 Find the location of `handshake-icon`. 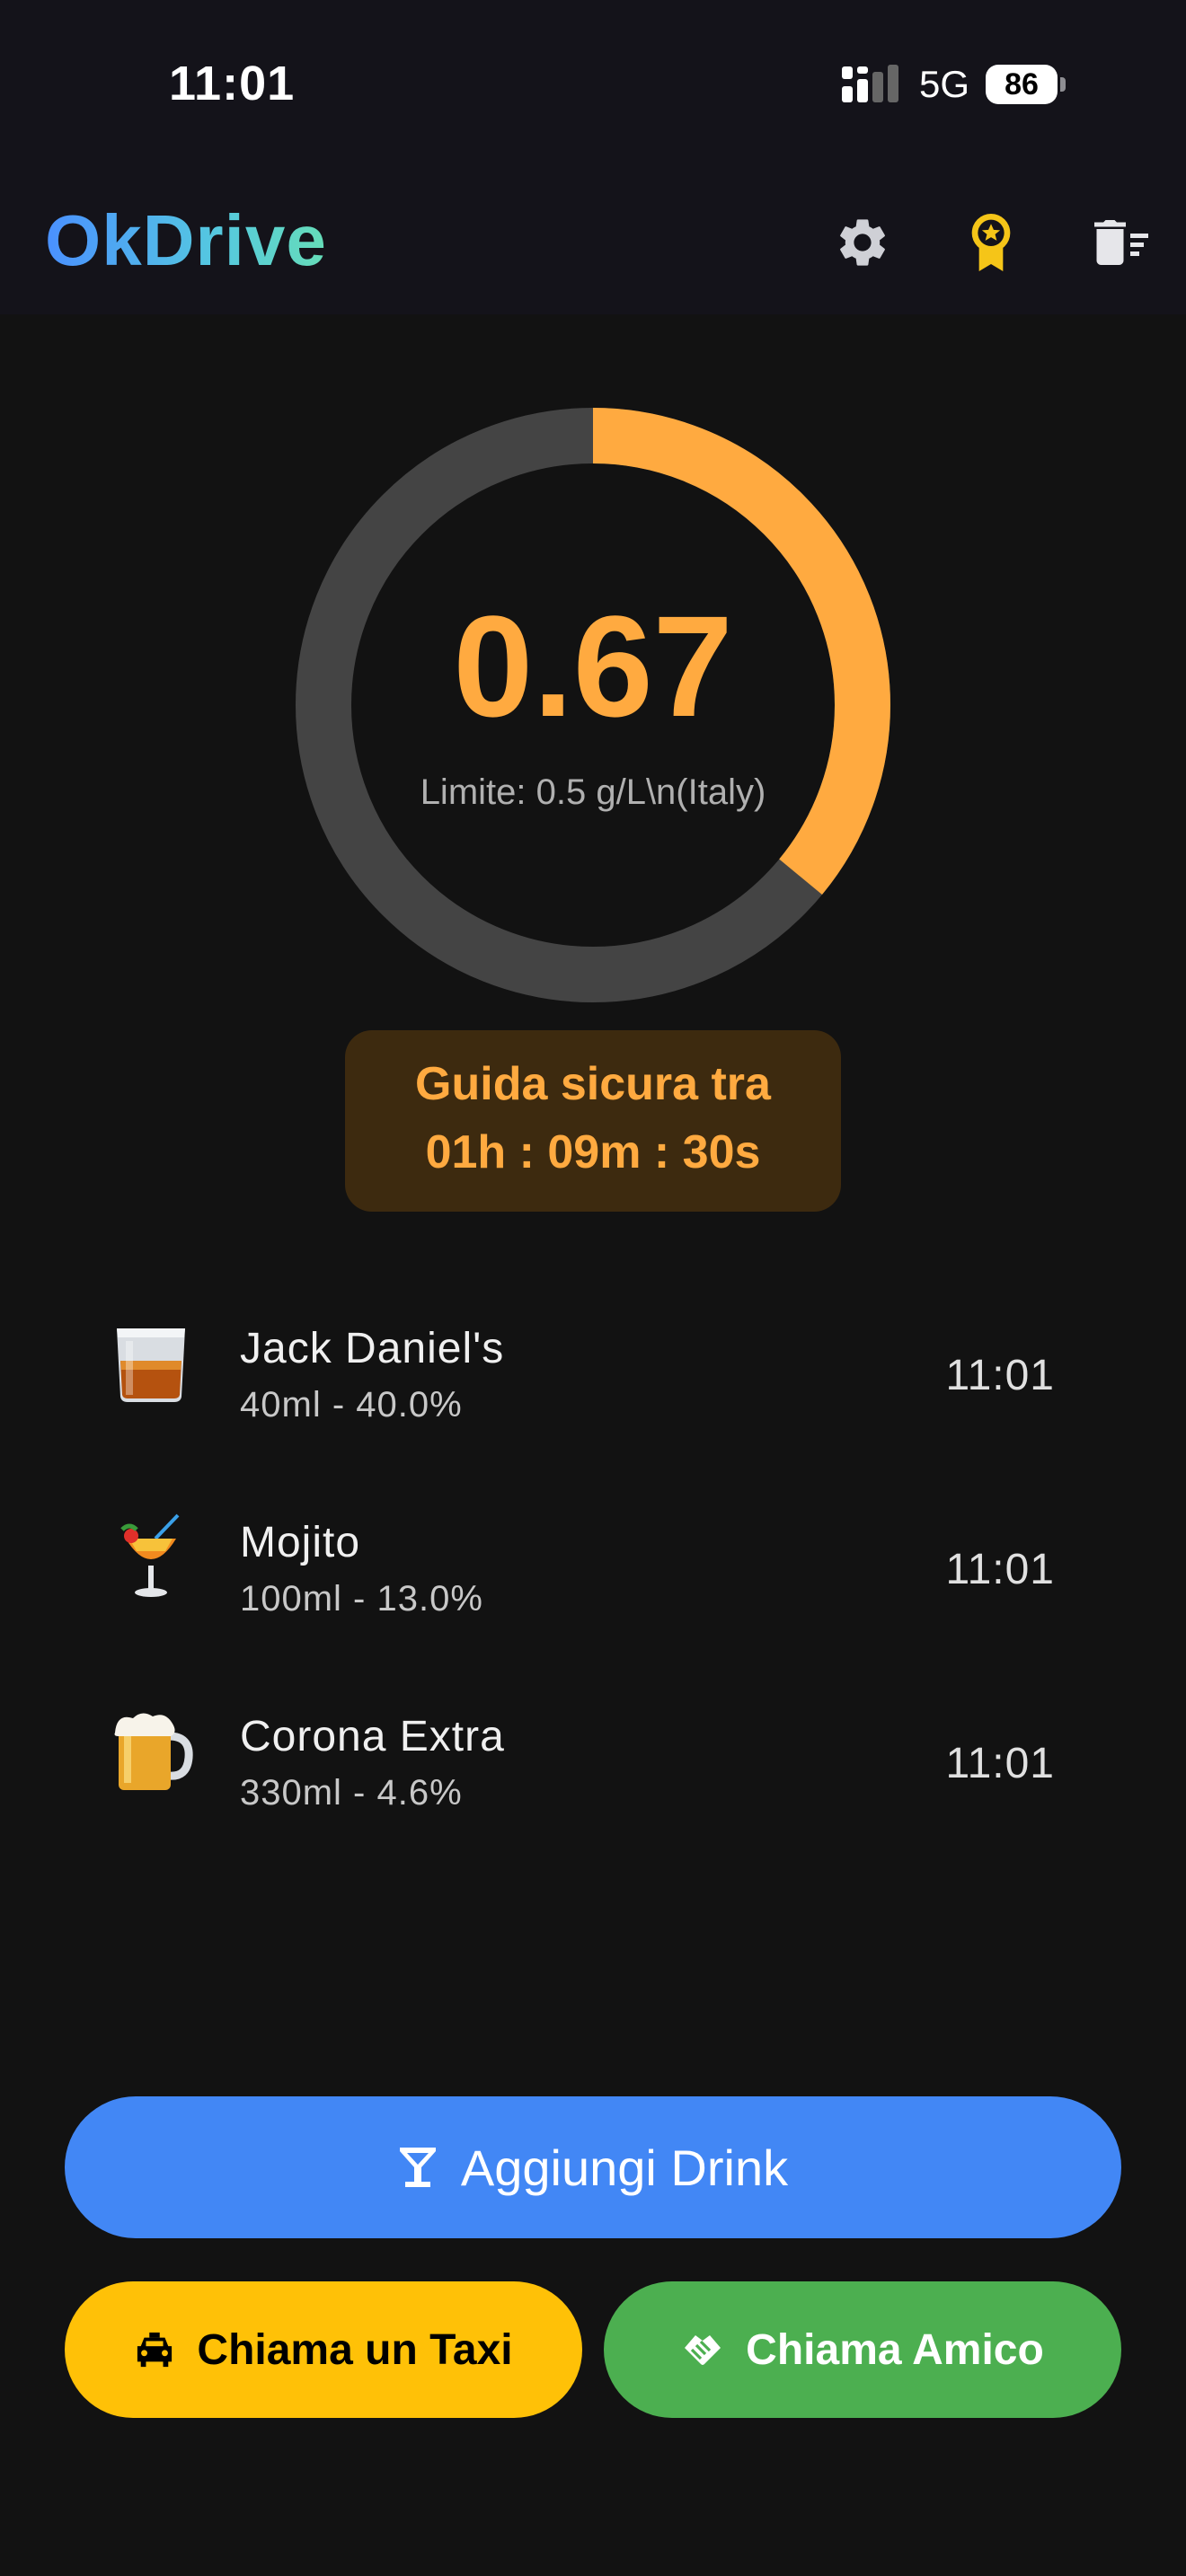

handshake-icon is located at coordinates (703, 2350).